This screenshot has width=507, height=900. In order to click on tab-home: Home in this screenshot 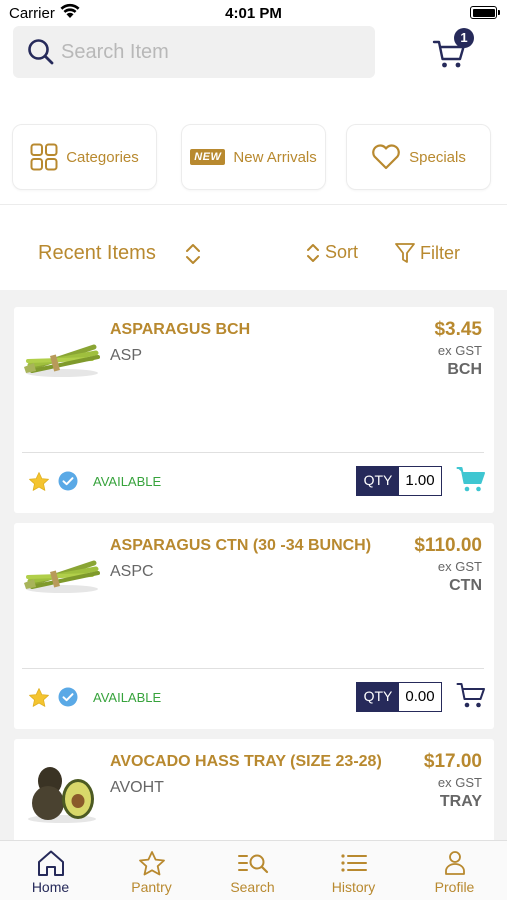, I will do `click(50, 870)`.